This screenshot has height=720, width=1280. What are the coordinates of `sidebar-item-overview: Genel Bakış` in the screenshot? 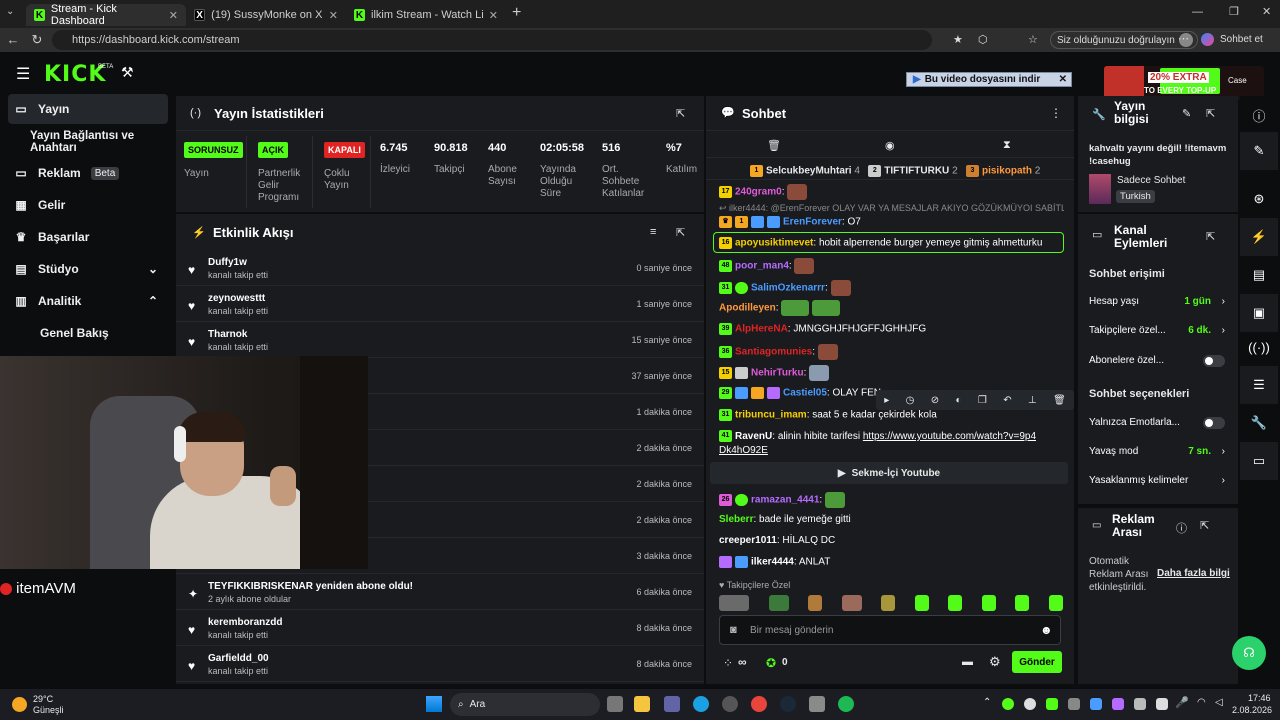 It's located at (88, 333).